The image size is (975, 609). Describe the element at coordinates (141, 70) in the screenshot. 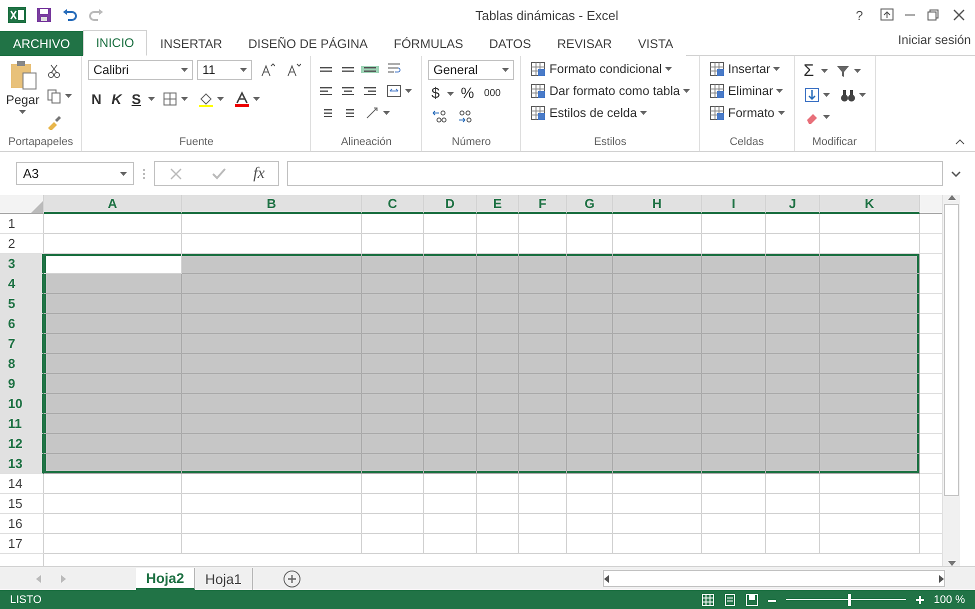

I see `font-field: Calibri` at that location.